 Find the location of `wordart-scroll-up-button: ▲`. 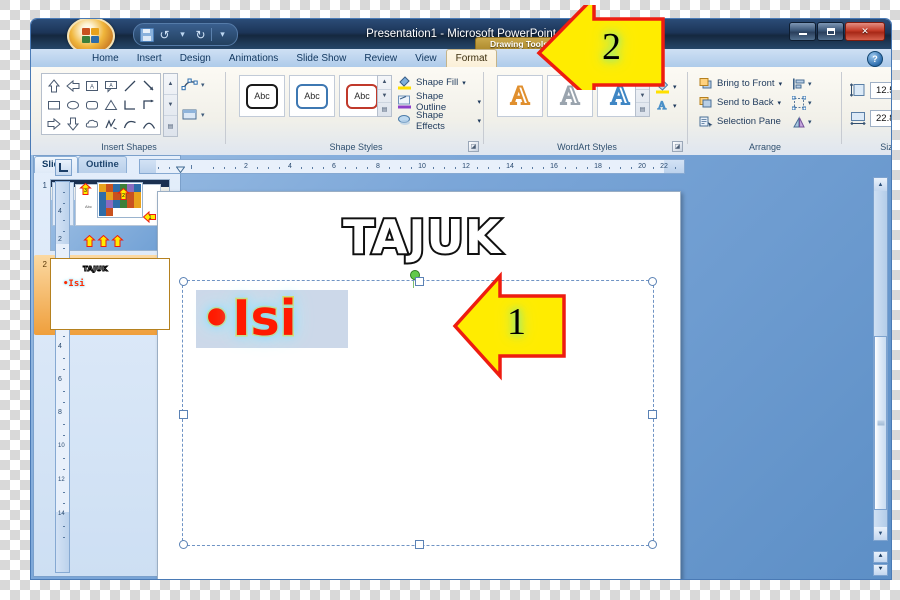

wordart-scroll-up-button: ▲ is located at coordinates (642, 83).